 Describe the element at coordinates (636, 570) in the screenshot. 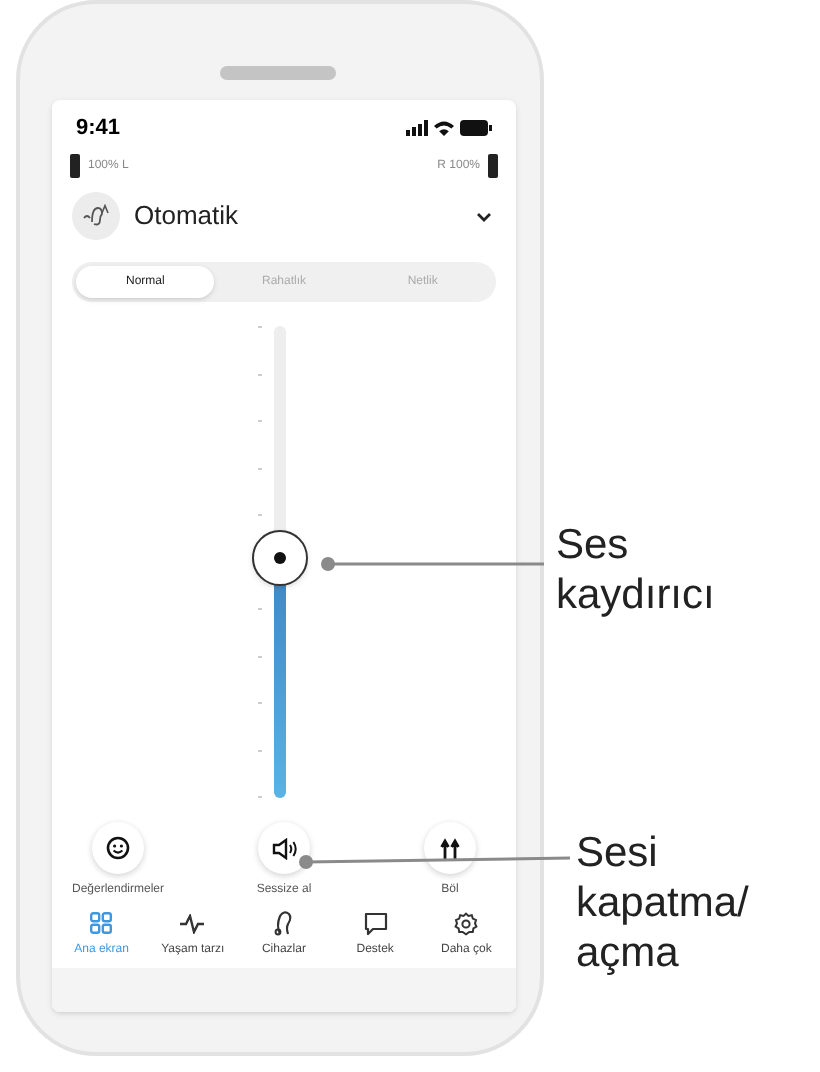

I see `callout-label: Ses kaydırıcı` at that location.